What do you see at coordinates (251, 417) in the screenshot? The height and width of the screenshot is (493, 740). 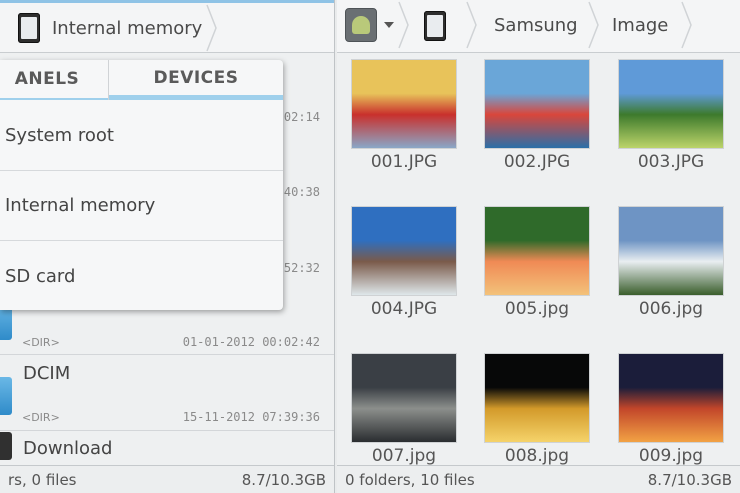 I see `file-date: 15-11-2012 07:39:36` at bounding box center [251, 417].